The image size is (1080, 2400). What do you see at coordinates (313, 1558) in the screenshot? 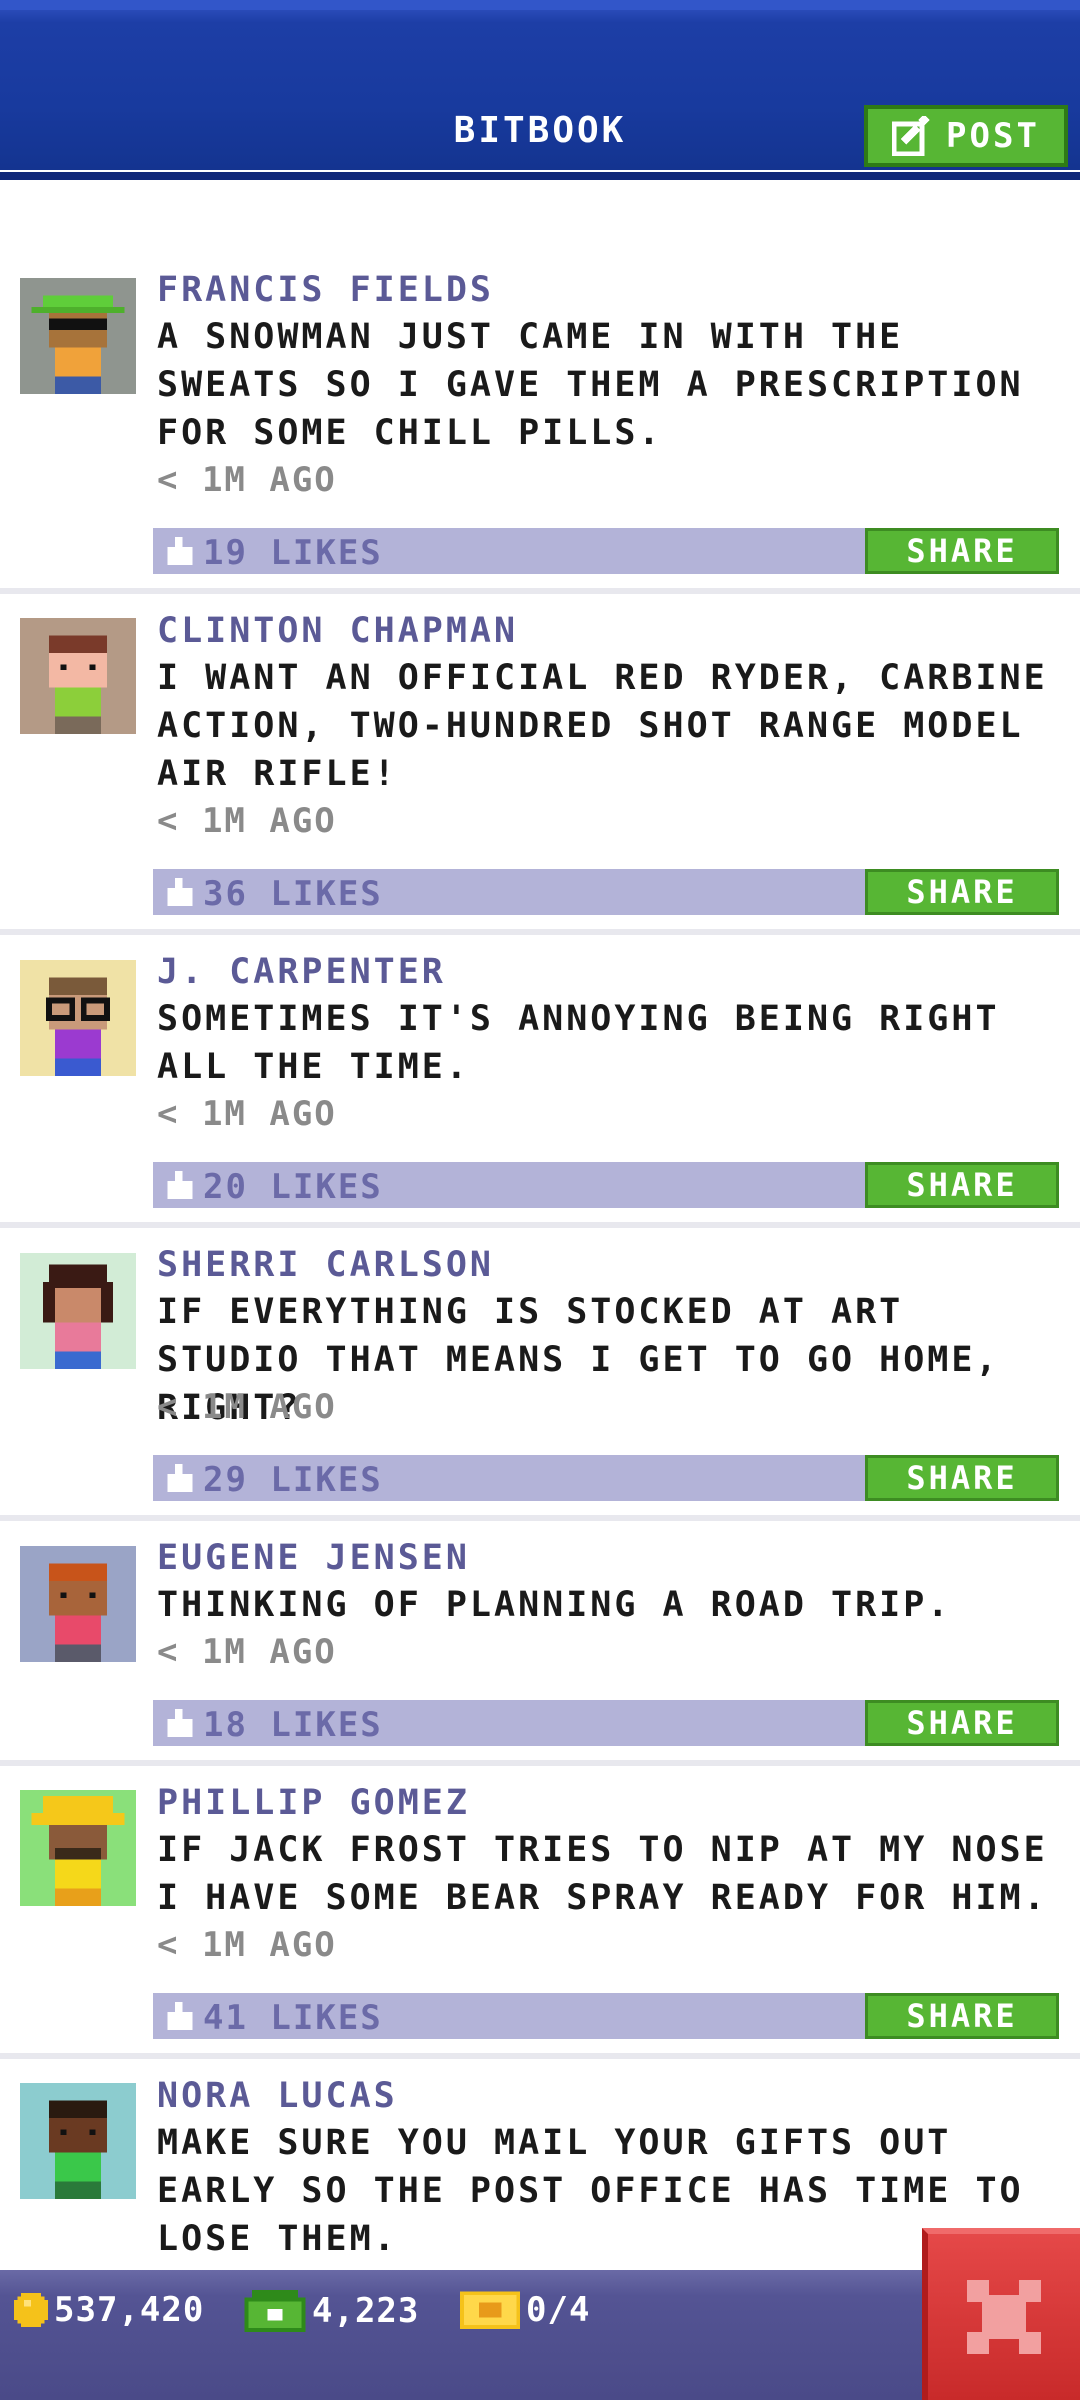
I see `post-author: EUGENE JENSEN` at bounding box center [313, 1558].